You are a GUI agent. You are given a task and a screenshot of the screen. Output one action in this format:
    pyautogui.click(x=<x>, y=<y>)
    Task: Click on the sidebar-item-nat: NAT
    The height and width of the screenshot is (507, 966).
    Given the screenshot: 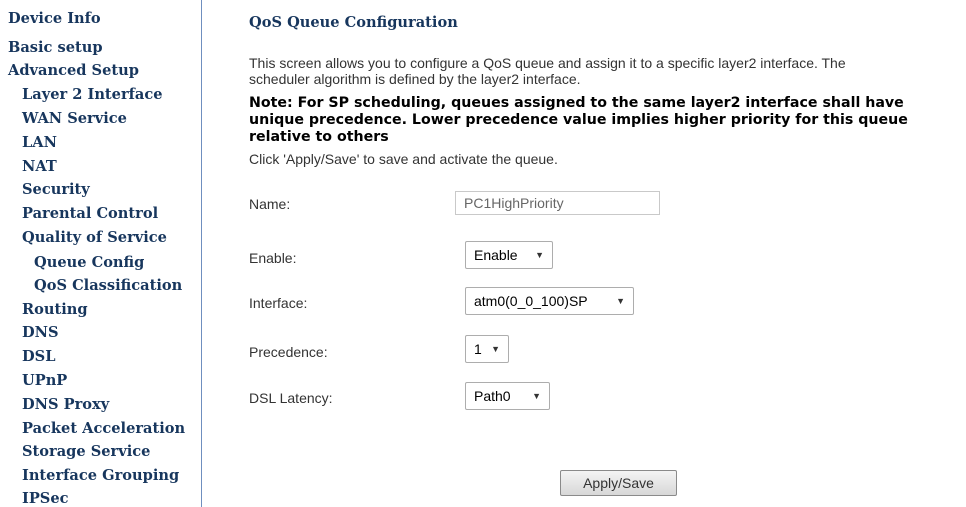 What is the action you would take?
    pyautogui.click(x=39, y=166)
    